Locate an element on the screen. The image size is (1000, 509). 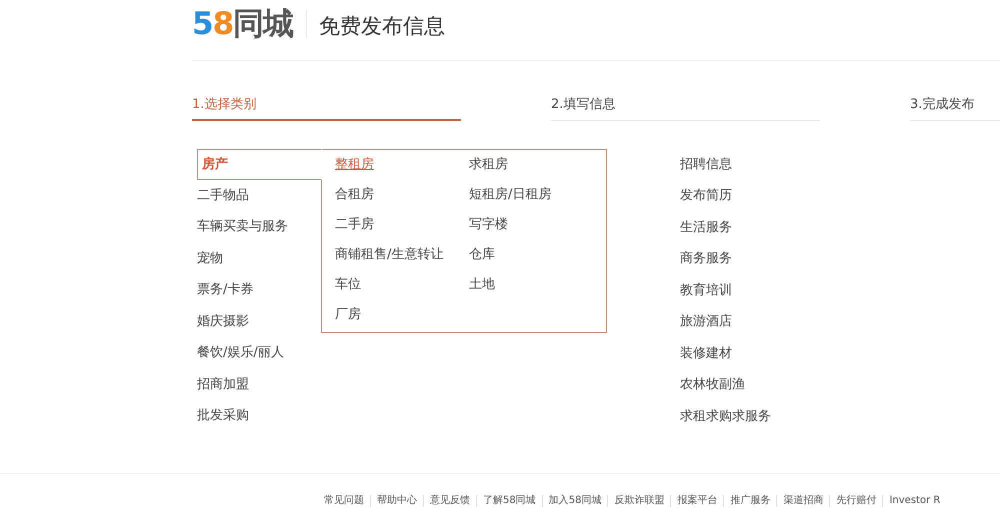
footer-link: 加入58同城 is located at coordinates (575, 501).